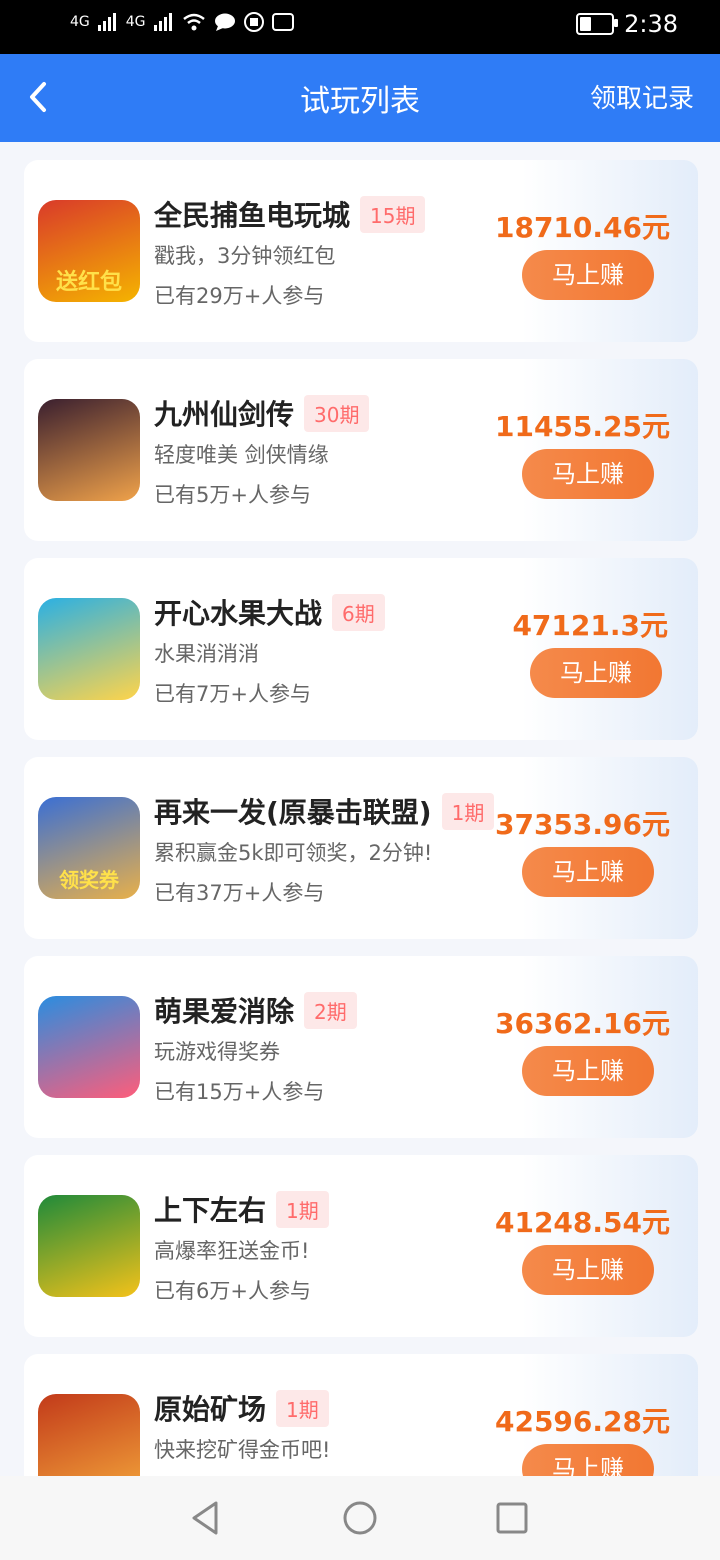  I want to click on status-bar: 4G 4G 2:38, so click(360, 27).